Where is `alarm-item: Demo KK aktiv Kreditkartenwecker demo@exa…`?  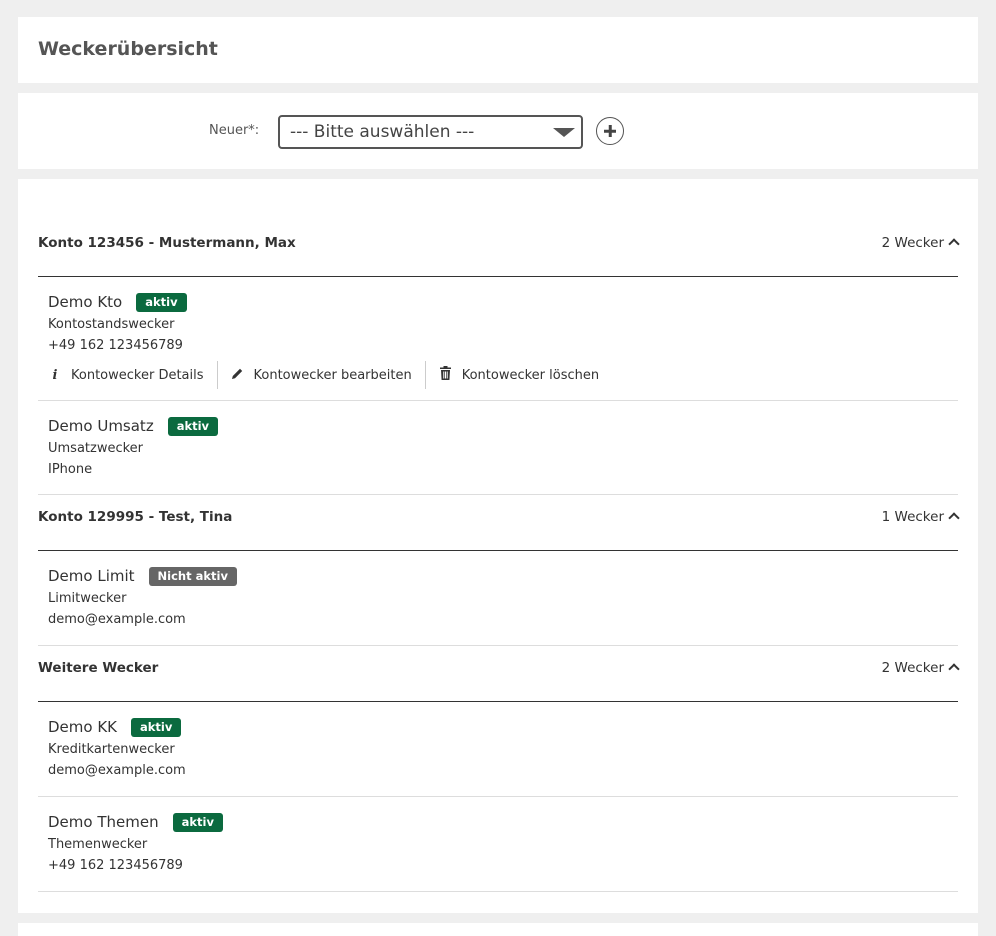 alarm-item: Demo KK aktiv Kreditkartenwecker demo@exa… is located at coordinates (498, 749).